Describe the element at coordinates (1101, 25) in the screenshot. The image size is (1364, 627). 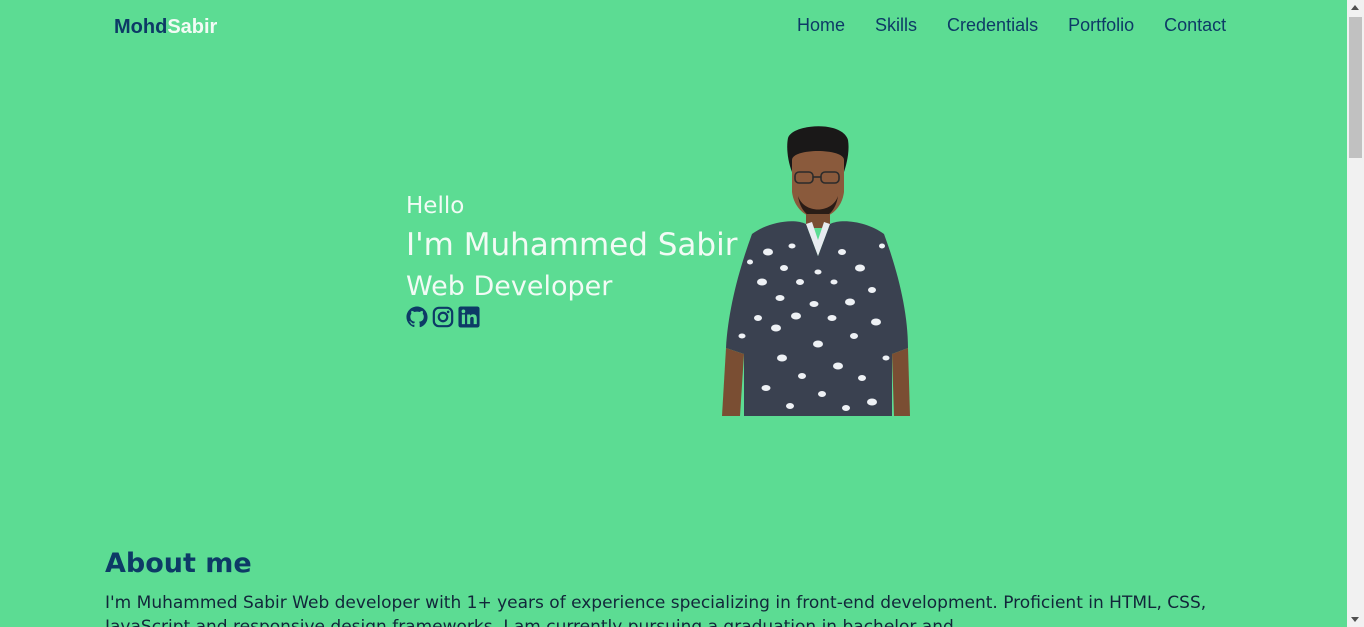
I see `nav-portfolio: Portfolio` at that location.